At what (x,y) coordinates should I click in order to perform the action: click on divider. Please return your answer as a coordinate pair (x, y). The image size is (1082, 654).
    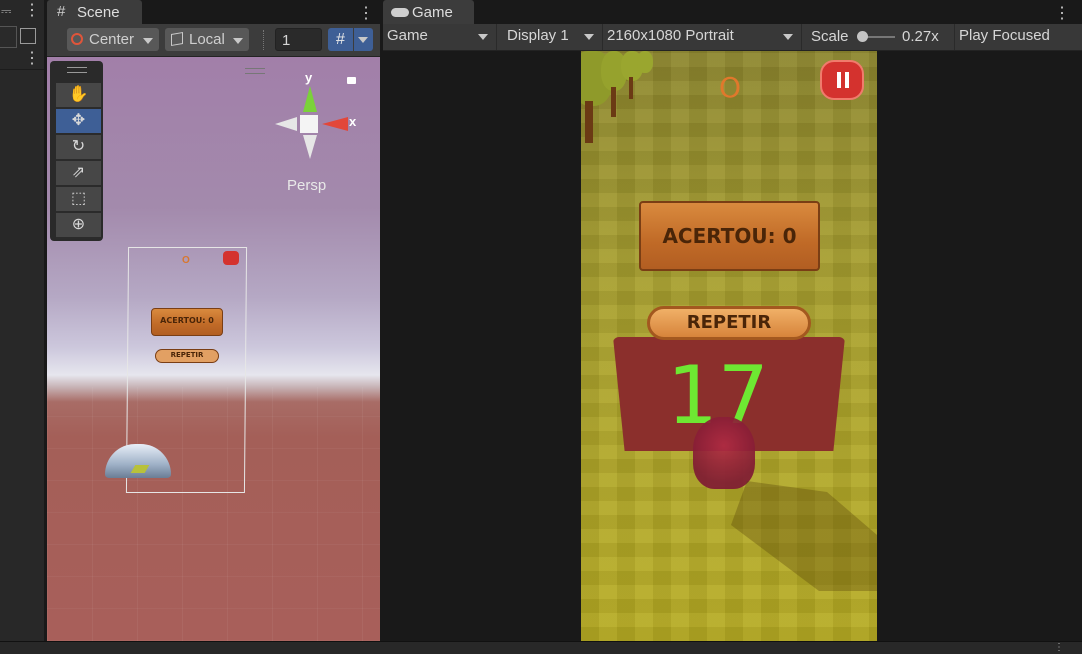
    Looking at the image, I should click on (22, 69).